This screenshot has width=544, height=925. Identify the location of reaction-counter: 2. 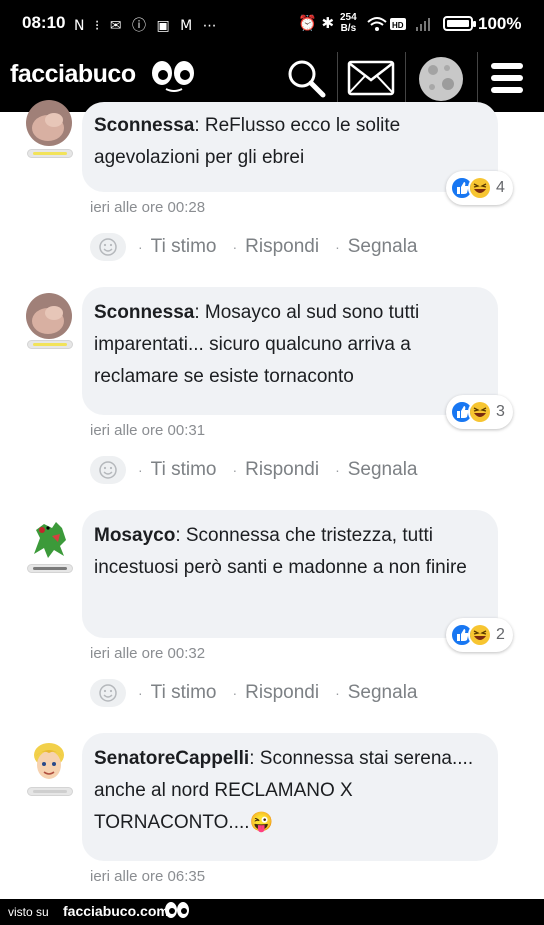
(479, 635).